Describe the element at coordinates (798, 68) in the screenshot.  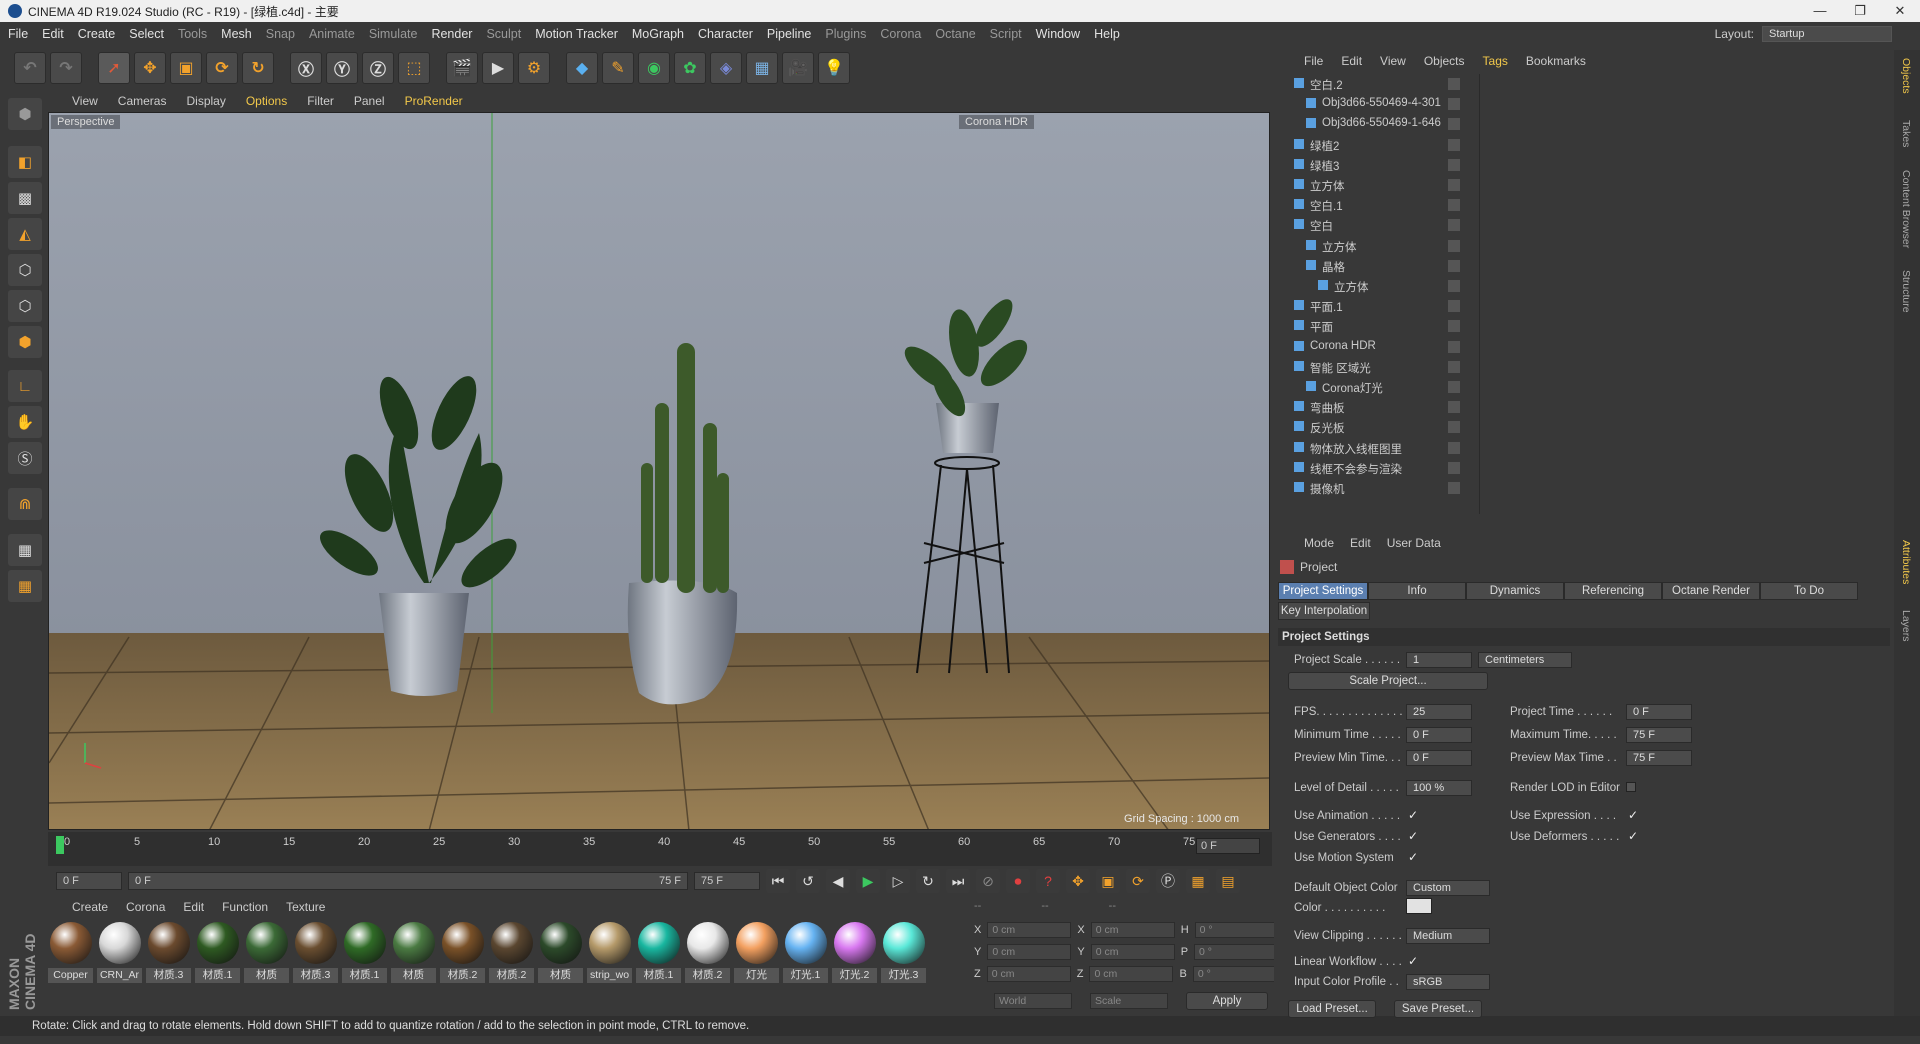
I see `camera-icon: 🎥` at that location.